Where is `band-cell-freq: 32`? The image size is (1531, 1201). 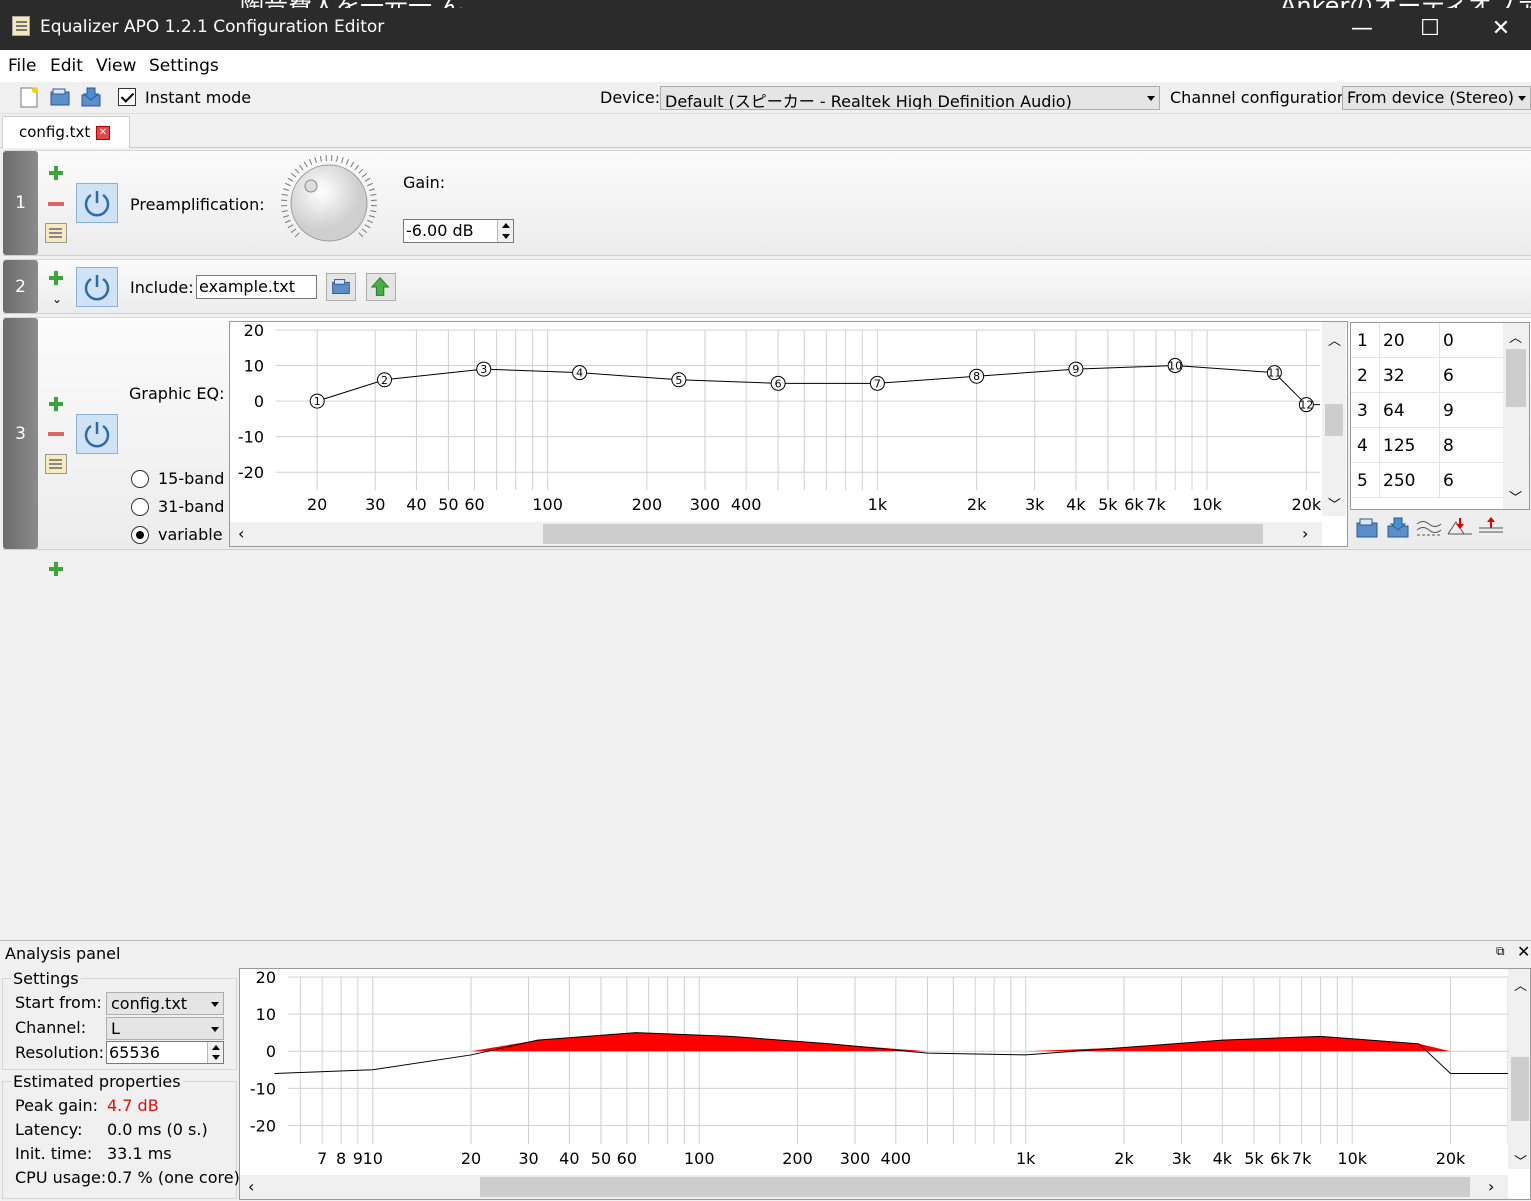 band-cell-freq: 32 is located at coordinates (1394, 376).